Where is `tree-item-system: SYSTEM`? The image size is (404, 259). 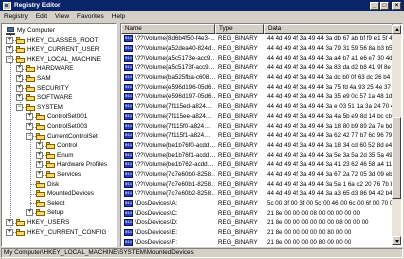 tree-item-system: SYSTEM is located at coordinates (44, 107).